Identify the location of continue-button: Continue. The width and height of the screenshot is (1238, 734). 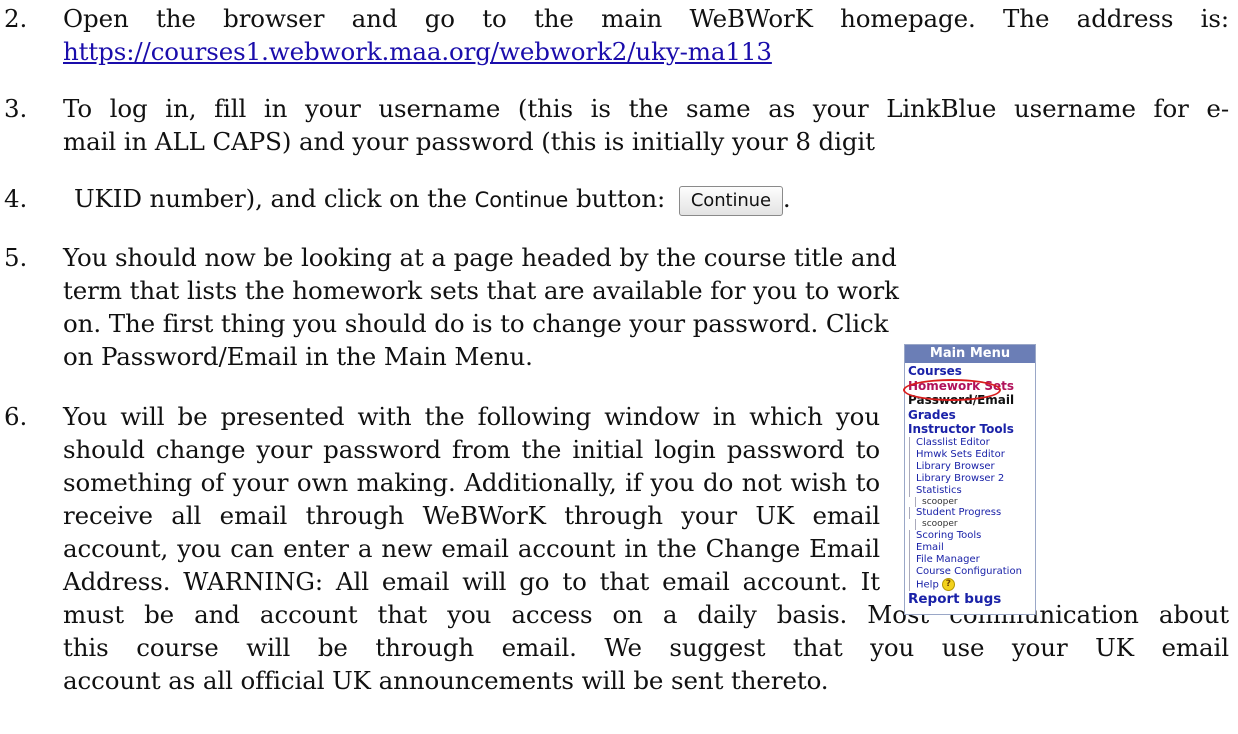
(730, 200).